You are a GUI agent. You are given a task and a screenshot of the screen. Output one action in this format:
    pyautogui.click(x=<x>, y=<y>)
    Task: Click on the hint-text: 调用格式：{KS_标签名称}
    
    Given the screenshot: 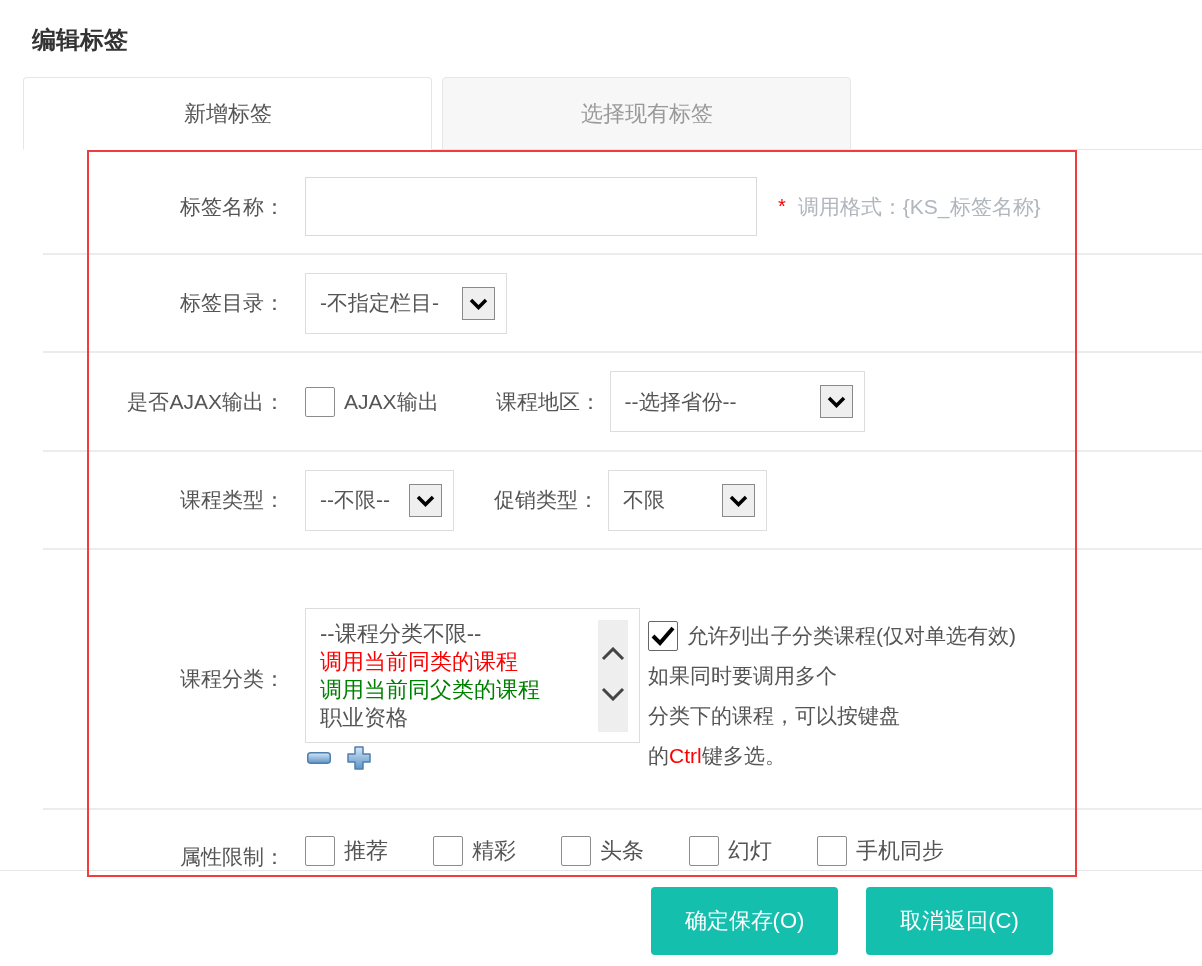 What is the action you would take?
    pyautogui.click(x=919, y=207)
    